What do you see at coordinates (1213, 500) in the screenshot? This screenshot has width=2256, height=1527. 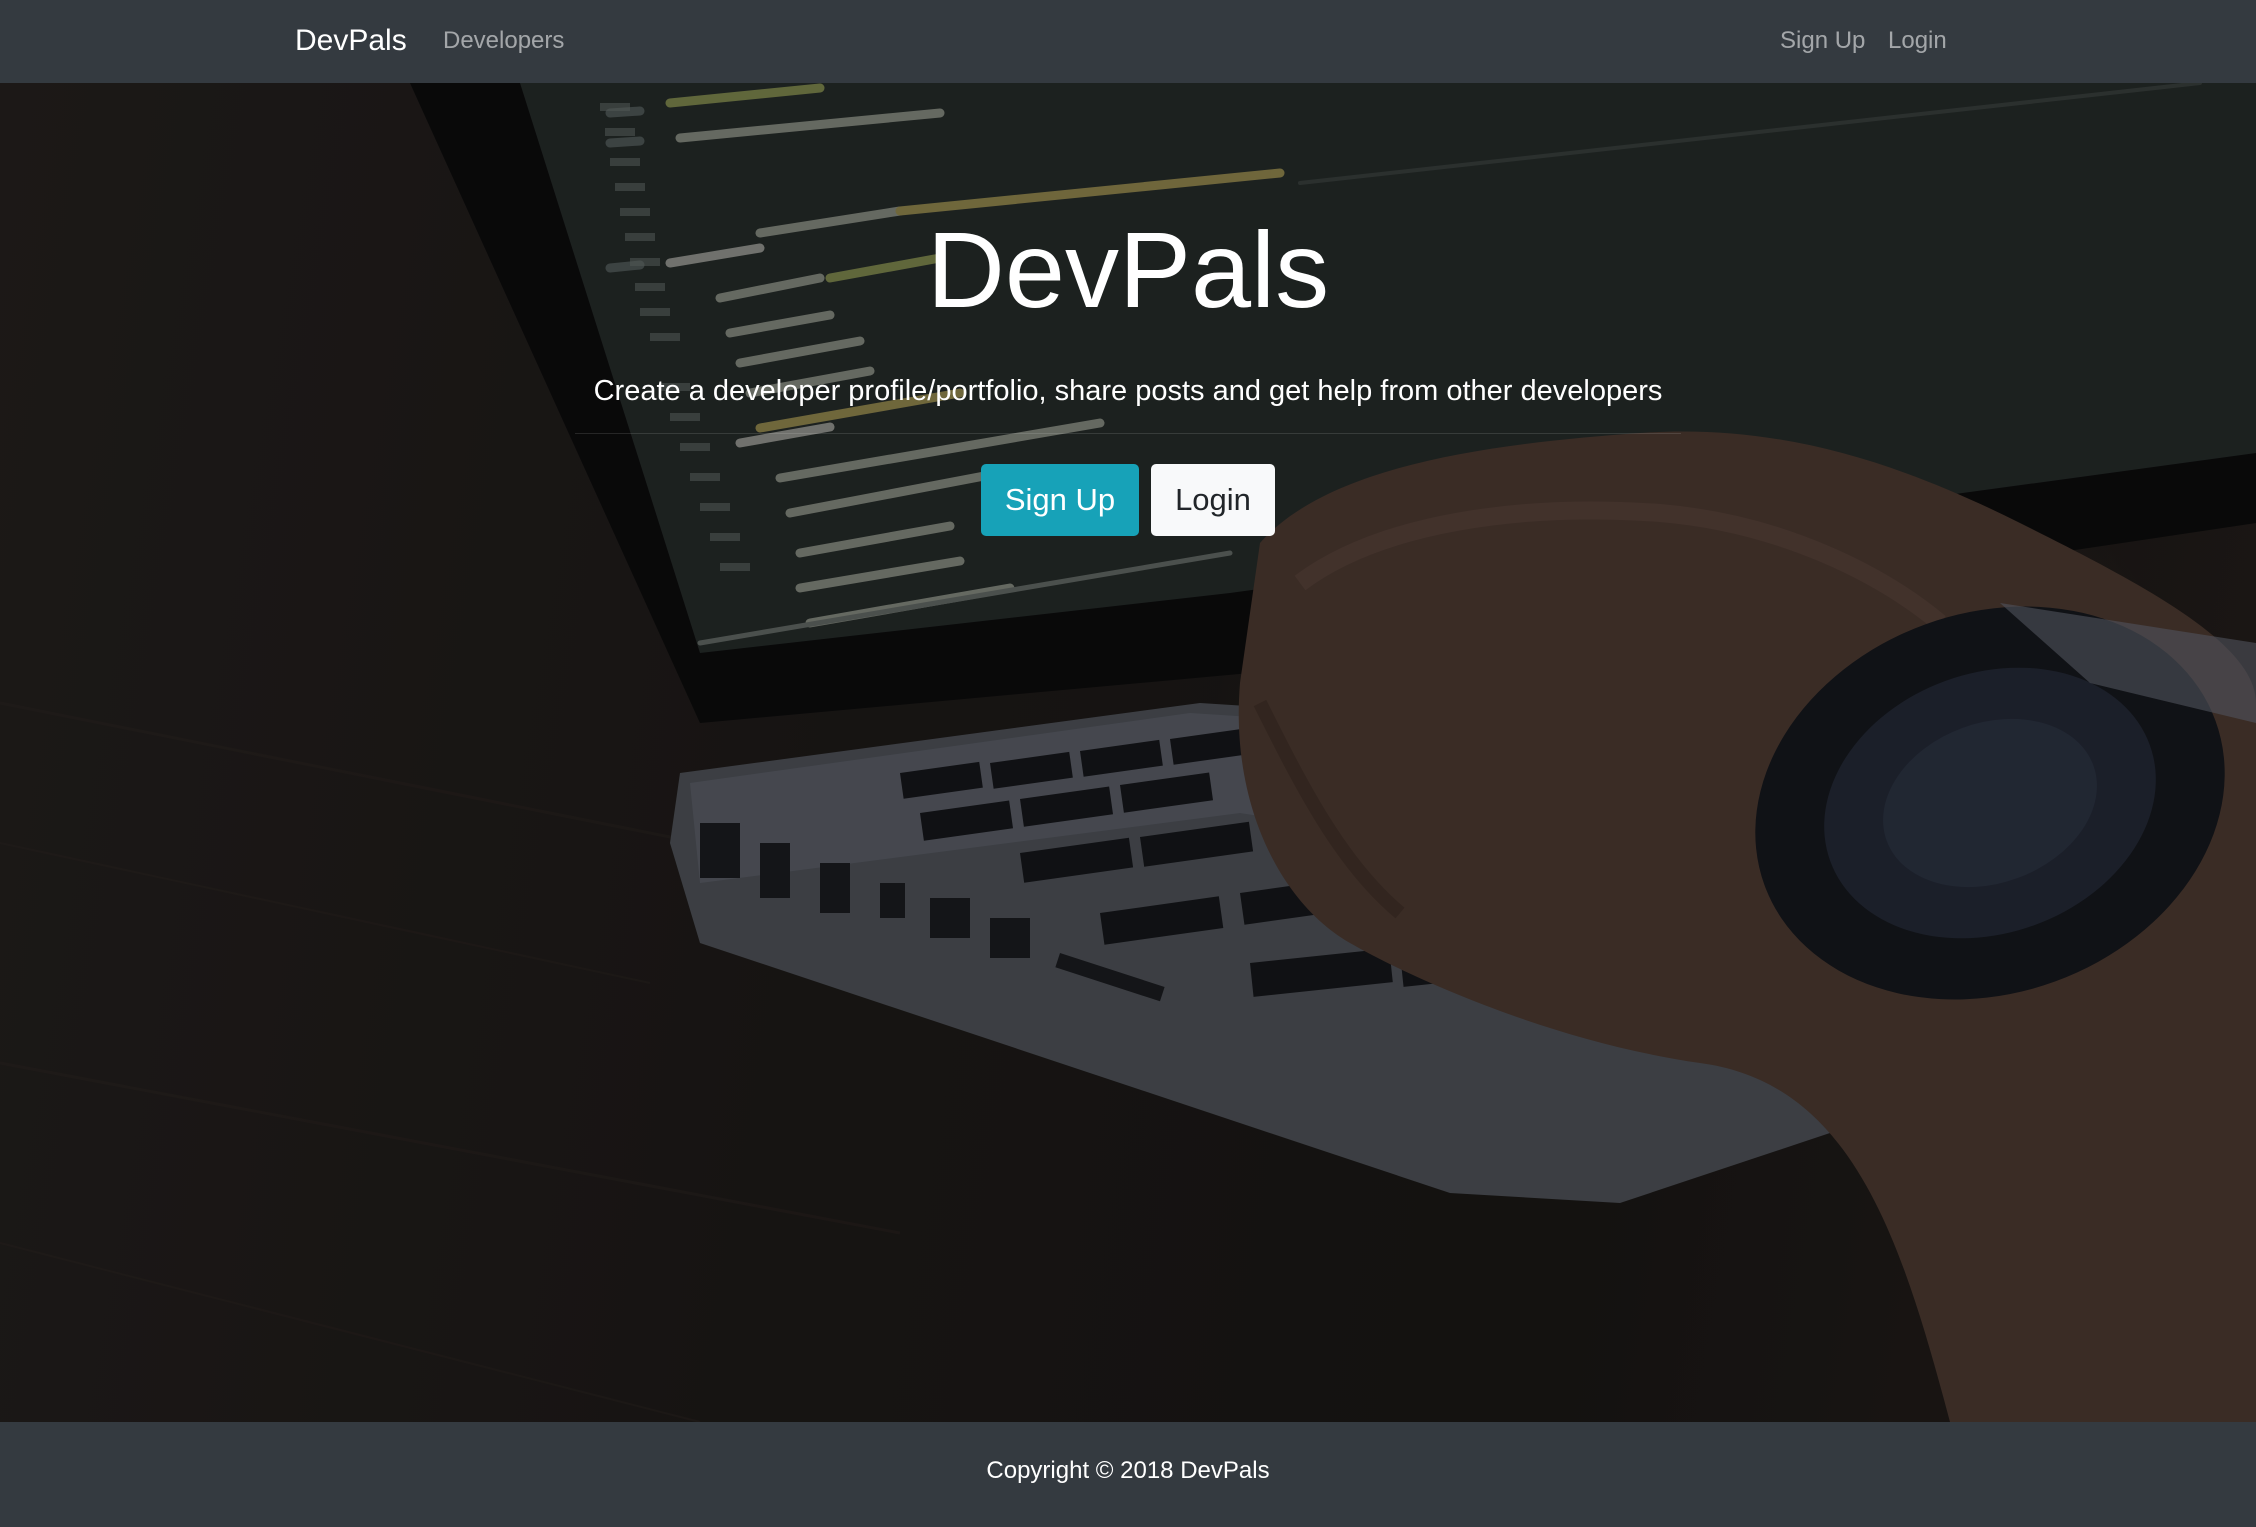 I see `login-button: Login` at bounding box center [1213, 500].